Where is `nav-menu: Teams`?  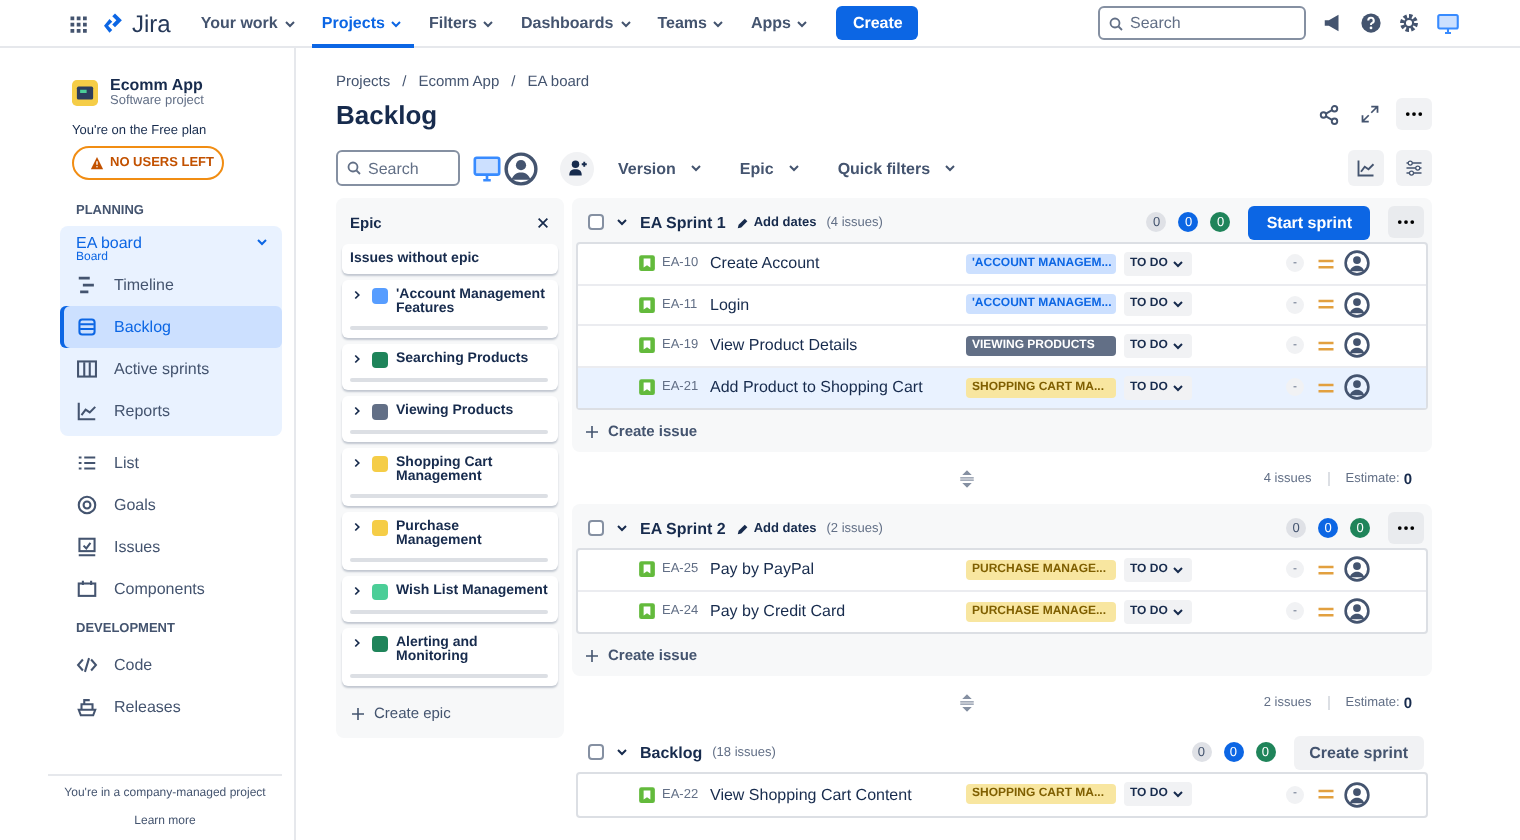
nav-menu: Teams is located at coordinates (692, 23).